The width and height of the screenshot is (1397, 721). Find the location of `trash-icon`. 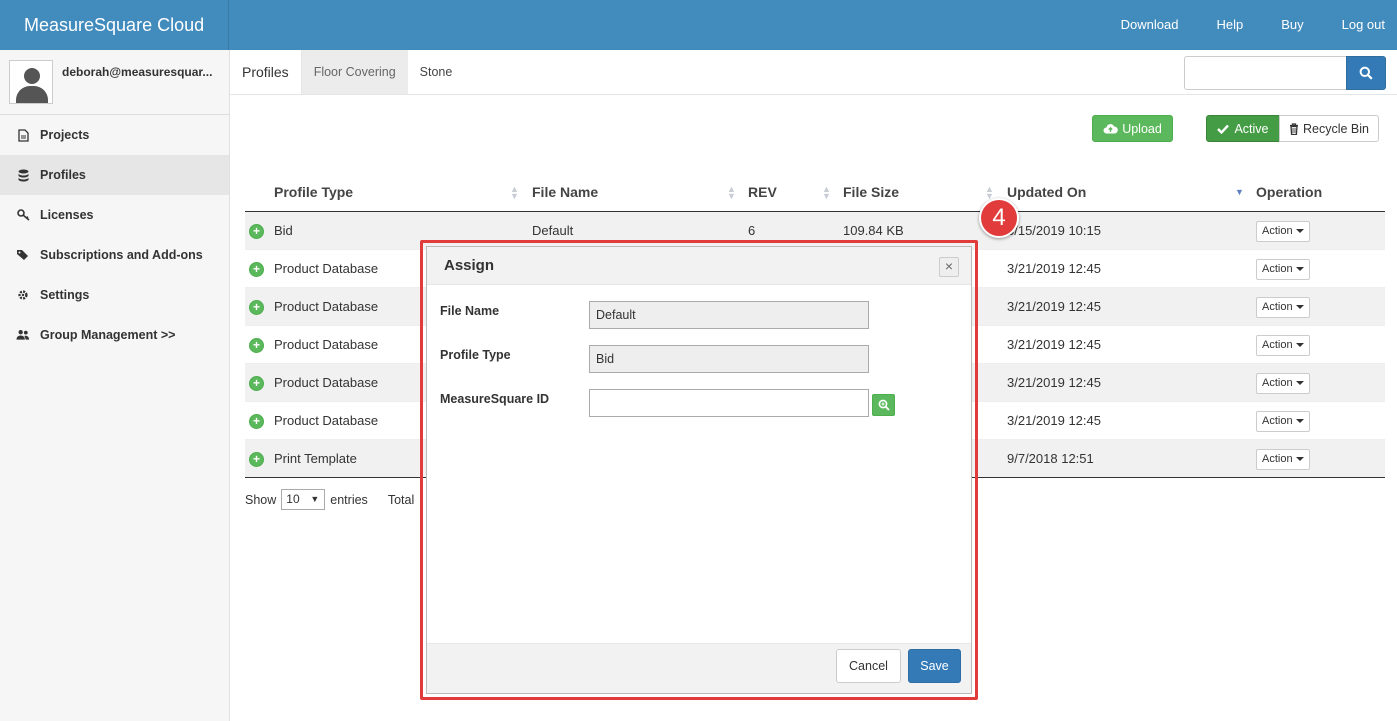

trash-icon is located at coordinates (1294, 128).